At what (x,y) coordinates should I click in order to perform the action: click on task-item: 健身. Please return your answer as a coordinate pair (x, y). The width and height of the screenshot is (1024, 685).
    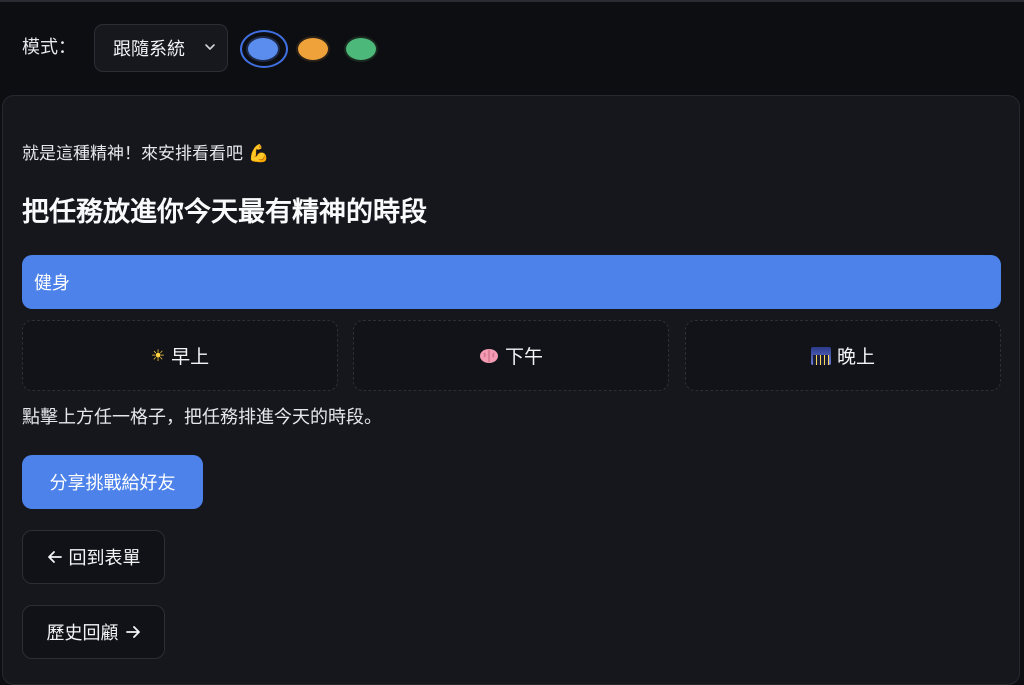
    Looking at the image, I should click on (511, 282).